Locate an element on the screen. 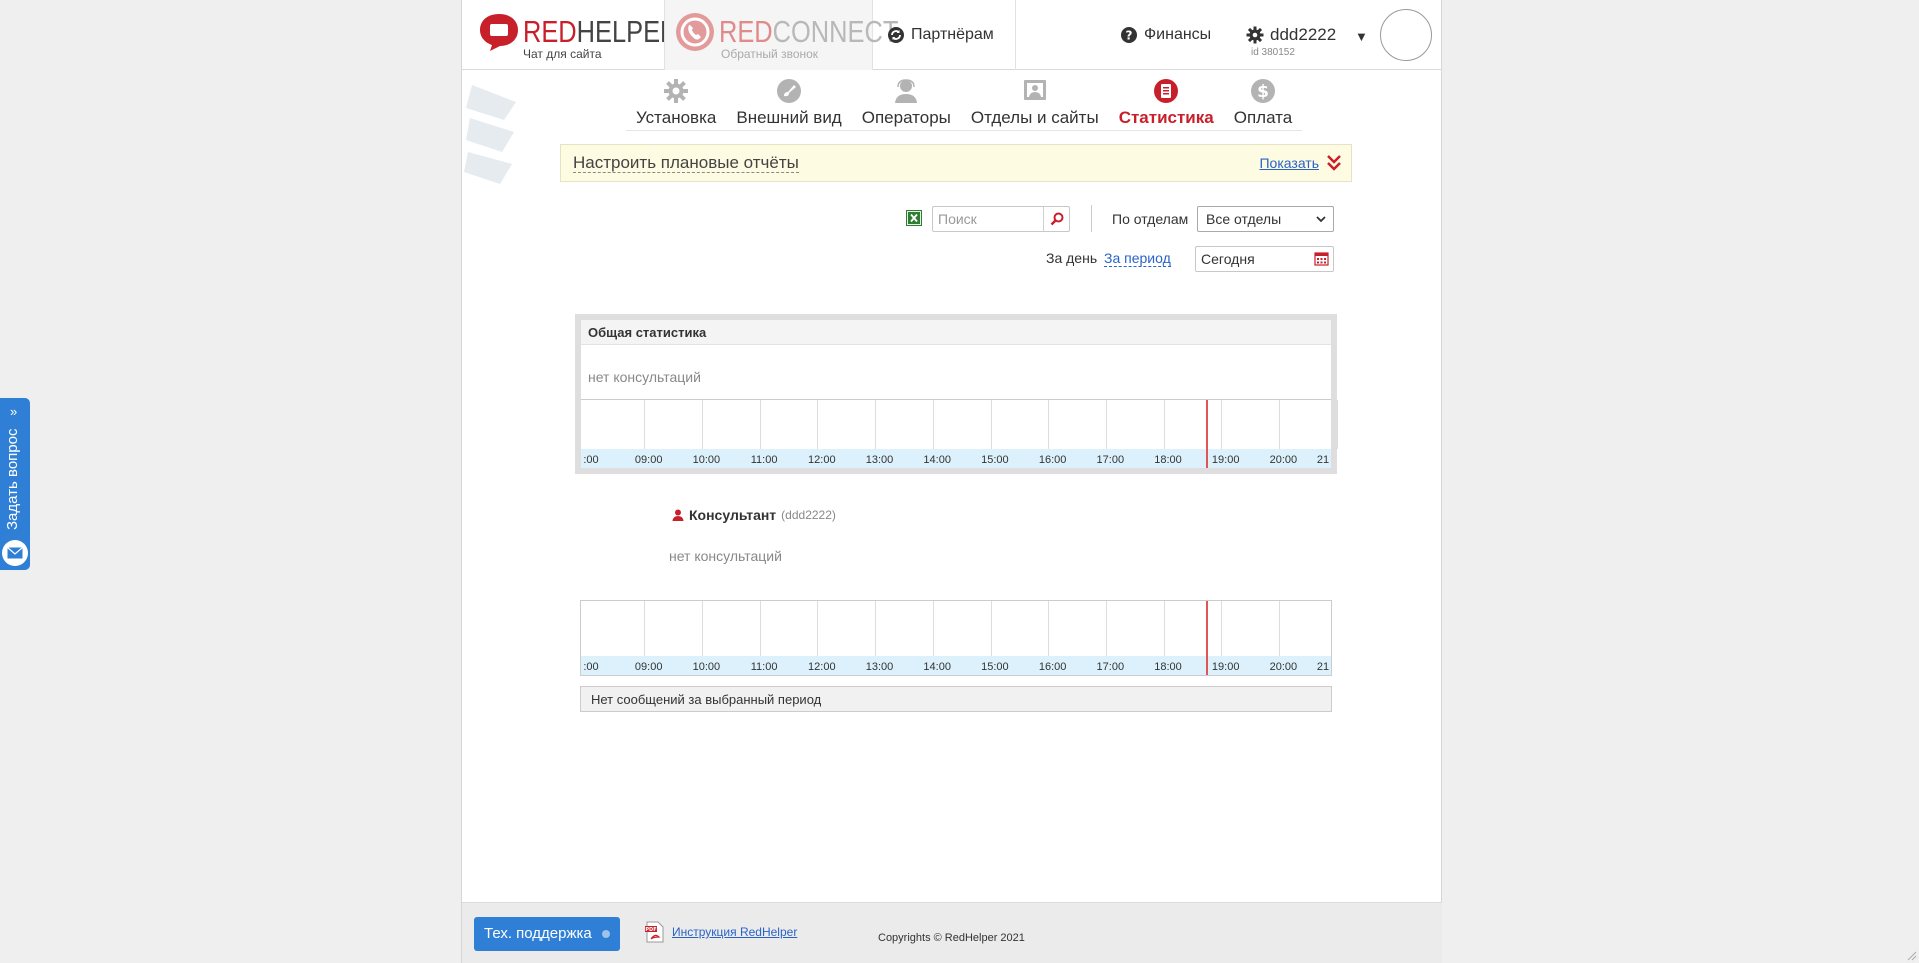 This screenshot has height=963, width=1919. timeline-hour-label: 21 is located at coordinates (1323, 460).